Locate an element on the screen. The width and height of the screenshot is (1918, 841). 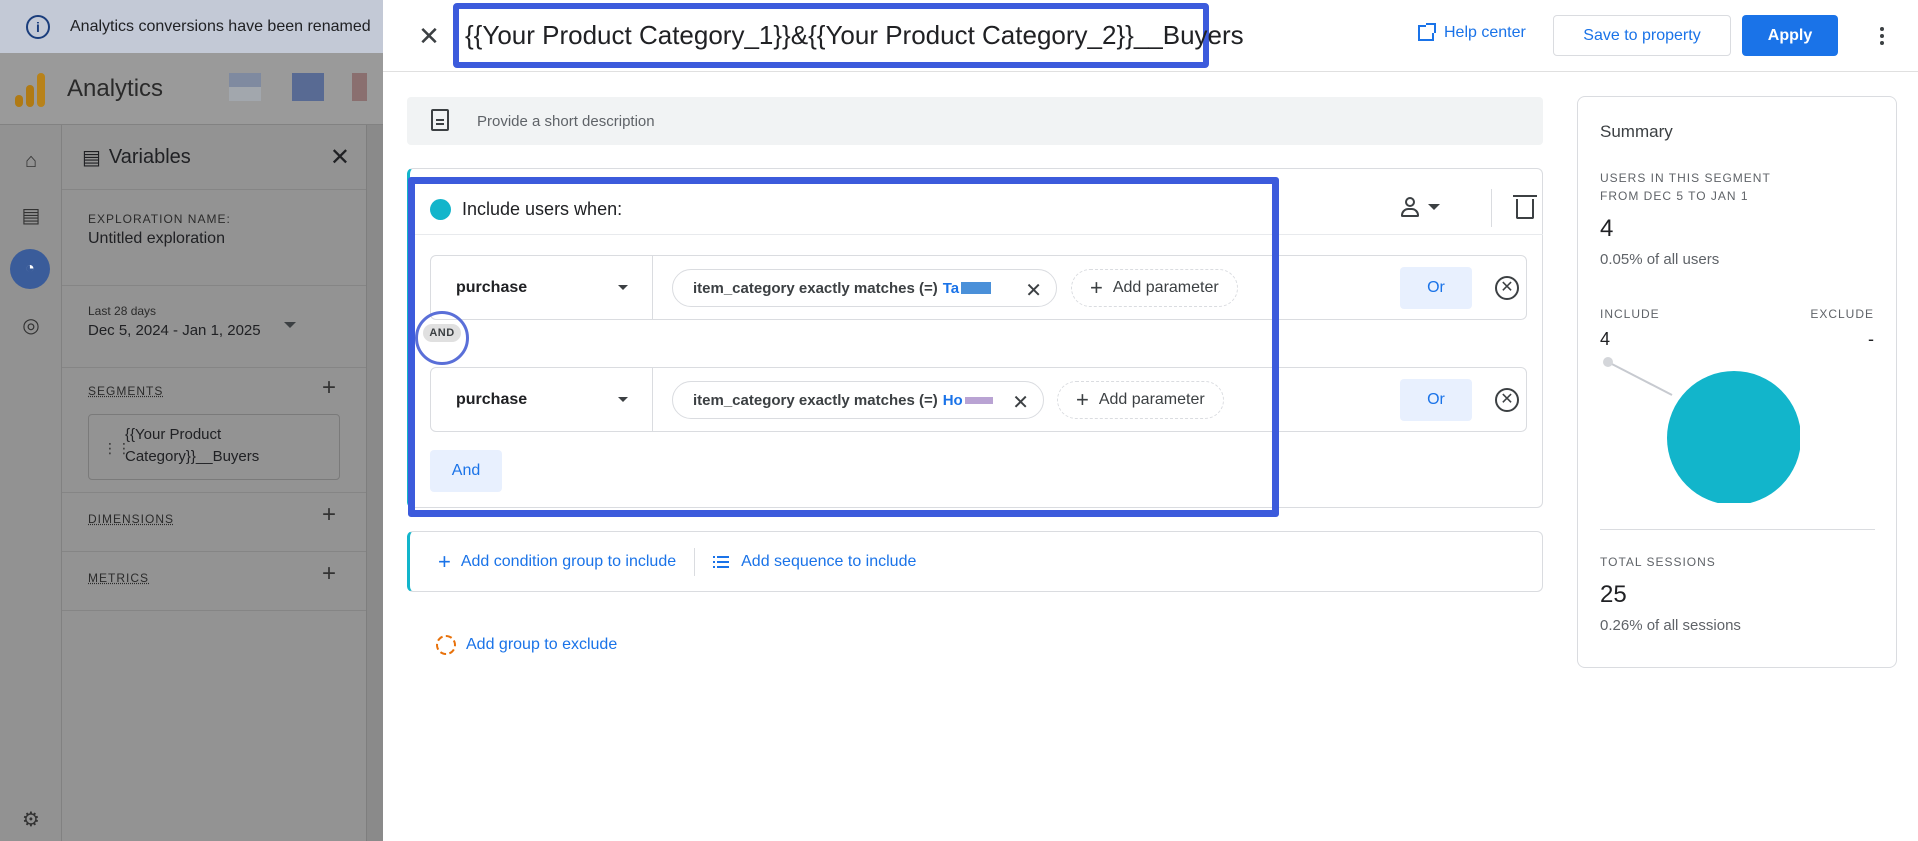
variables-header: ▤ Variables ✕ is located at coordinates (214, 157).